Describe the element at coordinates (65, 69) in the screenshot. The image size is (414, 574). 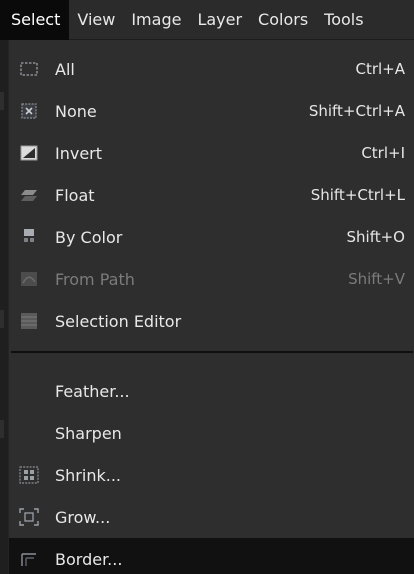
I see `menu-item-label: All` at that location.